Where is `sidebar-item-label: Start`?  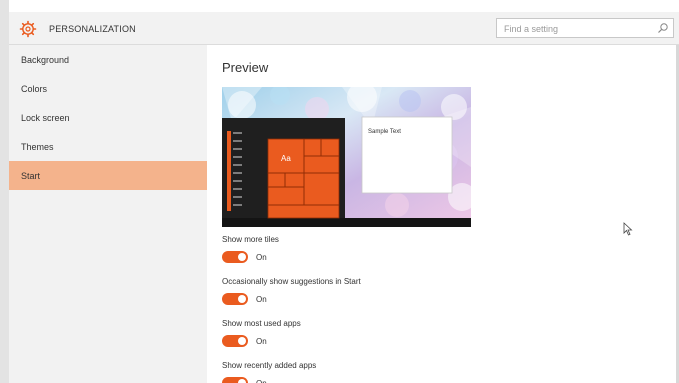
sidebar-item-label: Start is located at coordinates (31, 176).